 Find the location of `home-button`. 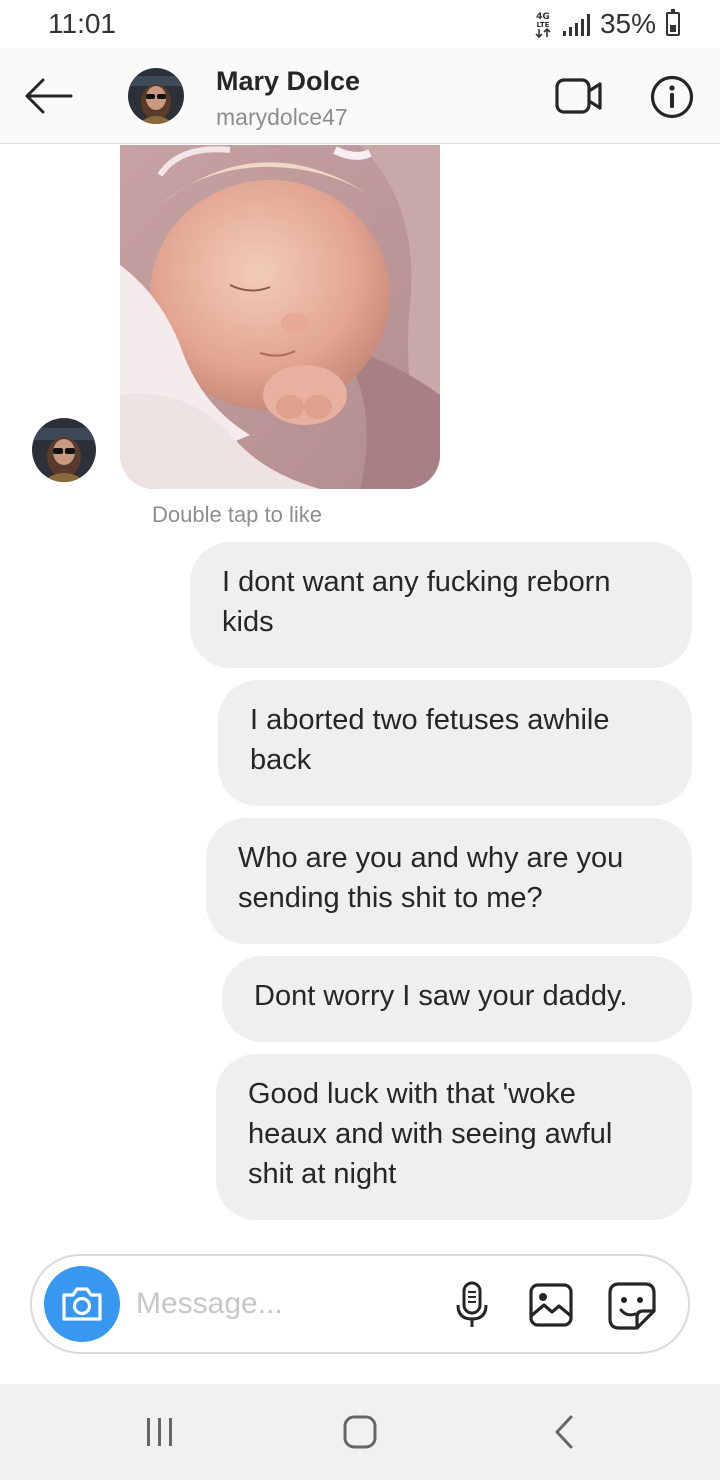

home-button is located at coordinates (360, 1432).